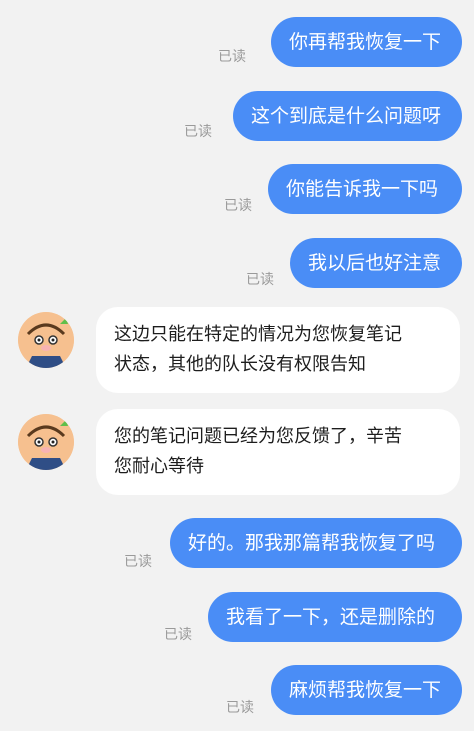  Describe the element at coordinates (278, 452) in the screenshot. I see `incoming-message: 您的笔记问题已经为您反馈了，辛苦 您耐心等待` at that location.